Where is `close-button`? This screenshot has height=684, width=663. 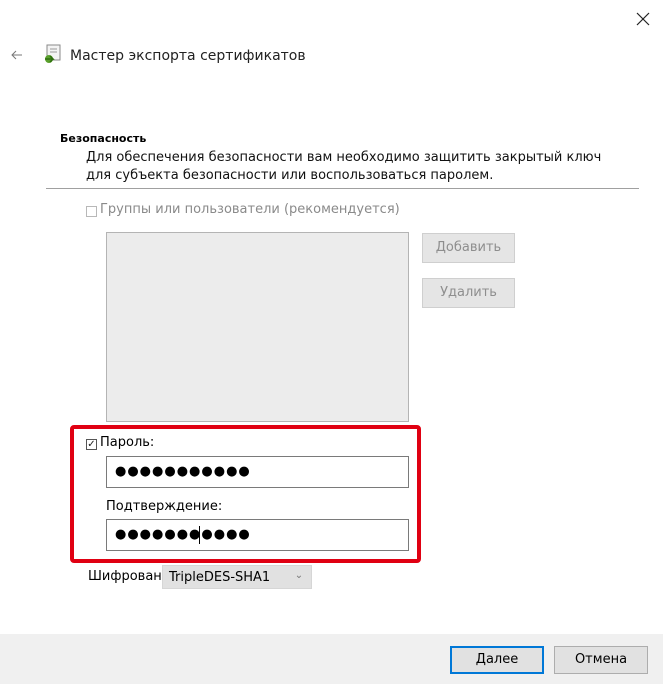
close-button is located at coordinates (643, 19).